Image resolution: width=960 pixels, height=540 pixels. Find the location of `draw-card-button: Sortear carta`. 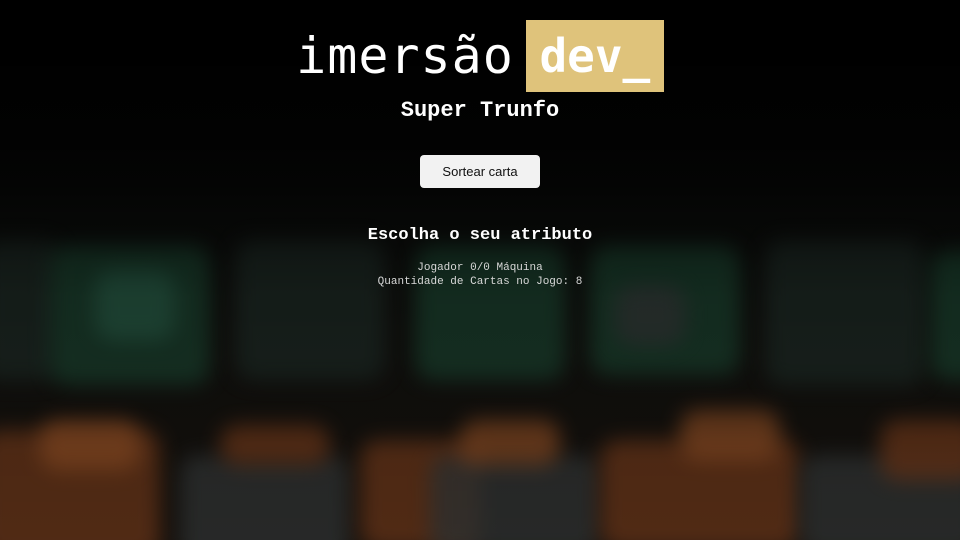

draw-card-button: Sortear carta is located at coordinates (480, 171).